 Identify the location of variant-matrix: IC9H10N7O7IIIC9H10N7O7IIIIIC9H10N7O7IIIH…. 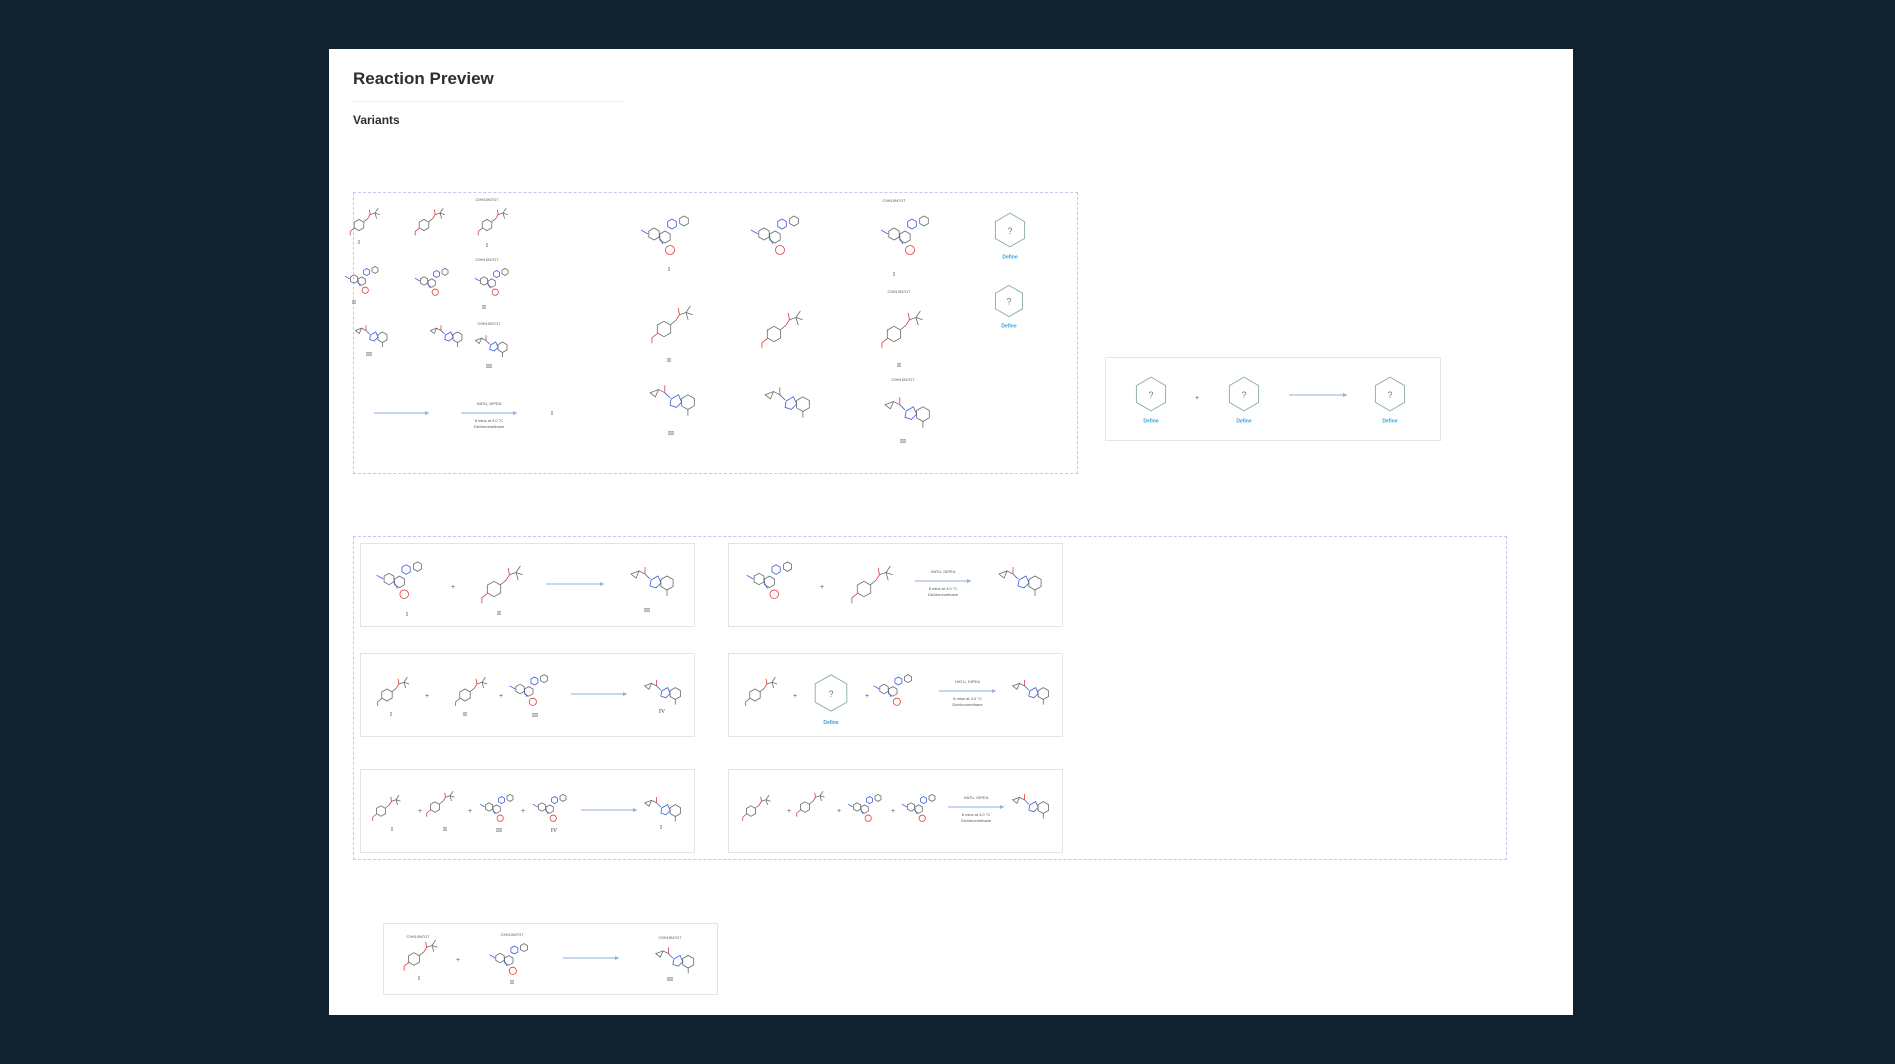
(685, 321).